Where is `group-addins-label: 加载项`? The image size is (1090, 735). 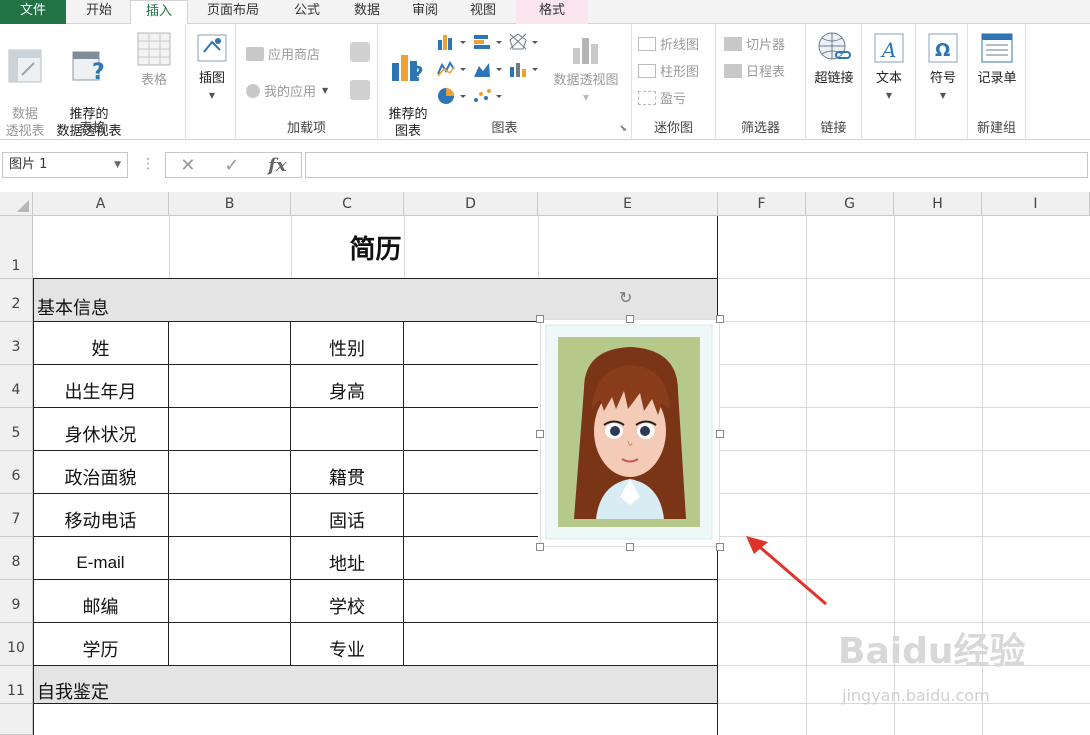 group-addins-label: 加载项 is located at coordinates (306, 128).